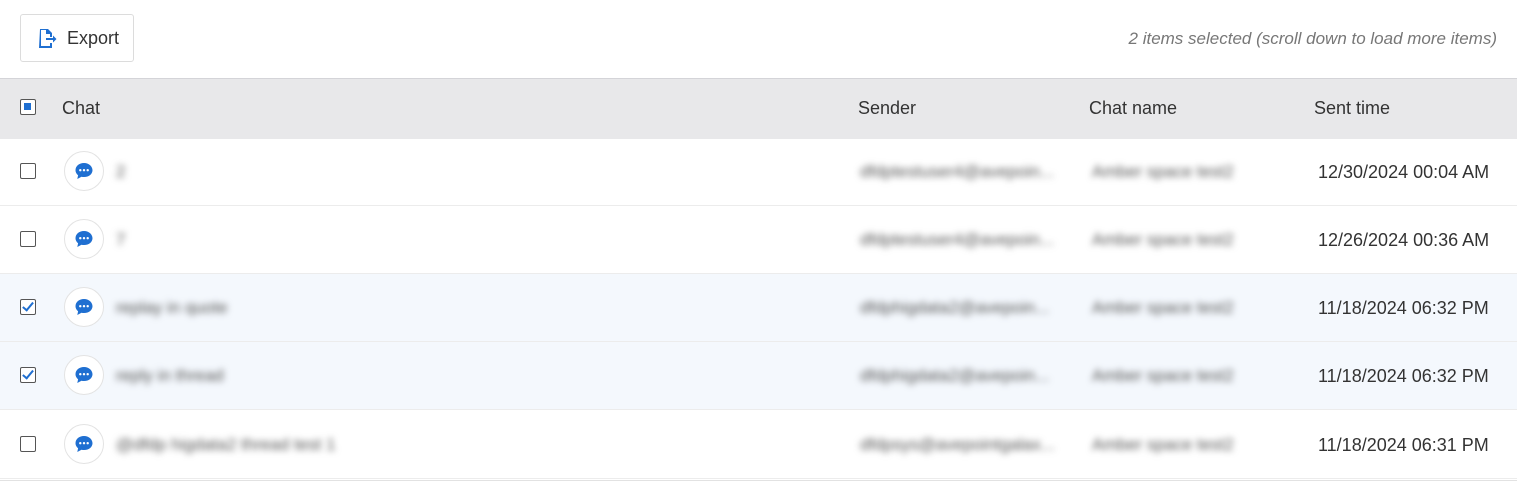 This screenshot has width=1517, height=490. I want to click on chat-message-text: 7, so click(121, 239).